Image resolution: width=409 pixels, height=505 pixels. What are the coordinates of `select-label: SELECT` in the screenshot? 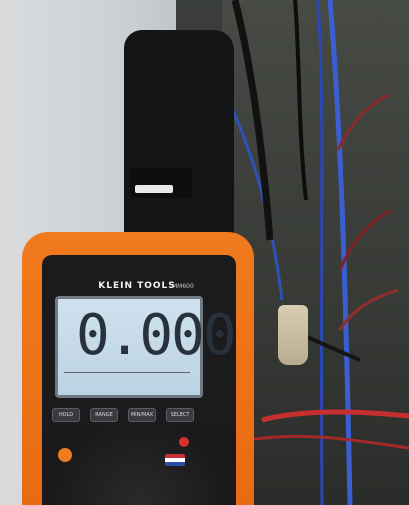 It's located at (180, 415).